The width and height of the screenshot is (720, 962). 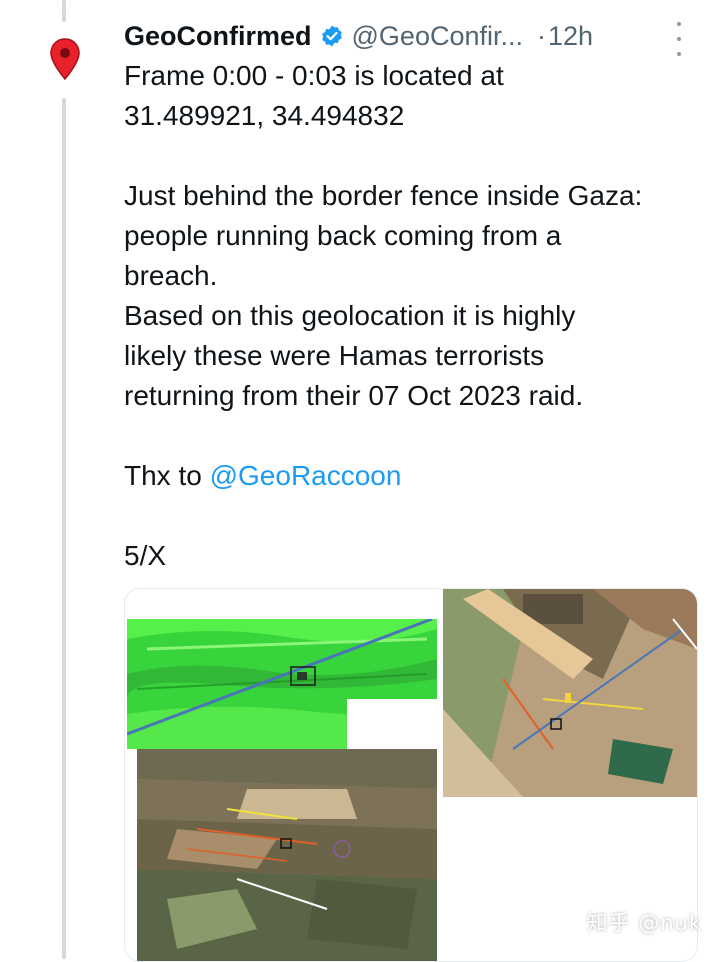 What do you see at coordinates (287, 855) in the screenshot?
I see `media-image-satellite-oblique` at bounding box center [287, 855].